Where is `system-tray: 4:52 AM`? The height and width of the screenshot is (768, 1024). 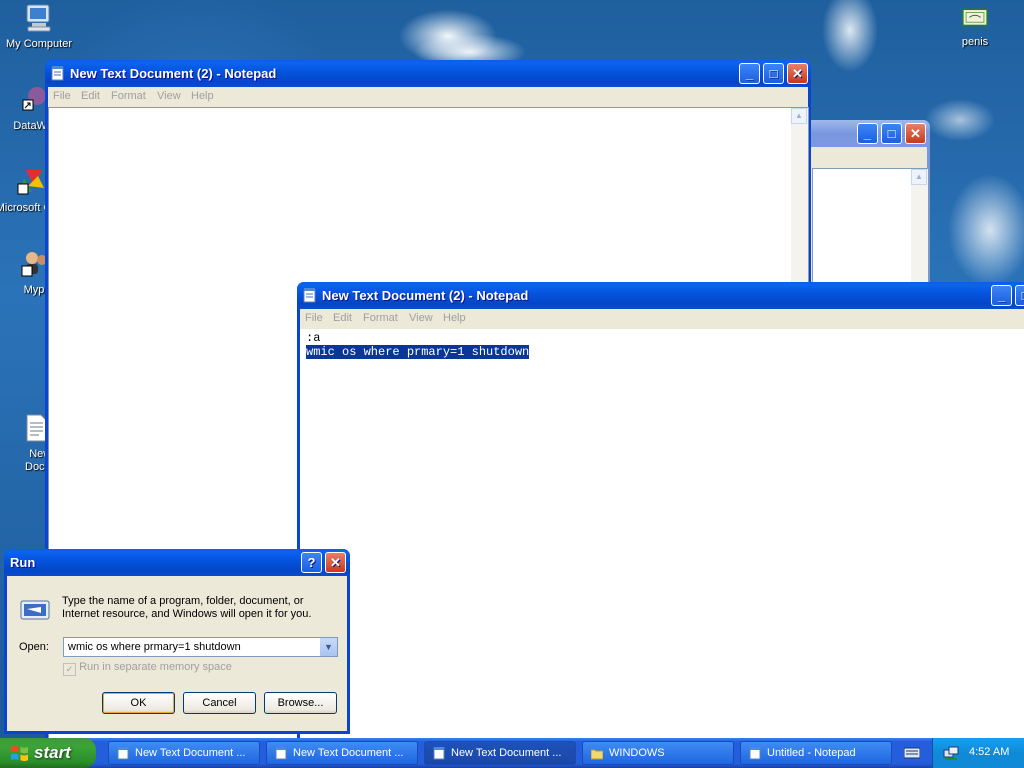 system-tray: 4:52 AM is located at coordinates (978, 753).